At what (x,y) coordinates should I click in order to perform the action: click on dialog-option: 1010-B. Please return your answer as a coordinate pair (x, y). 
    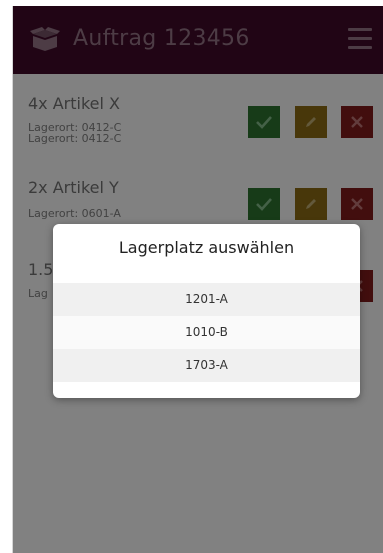
    Looking at the image, I should click on (206, 332).